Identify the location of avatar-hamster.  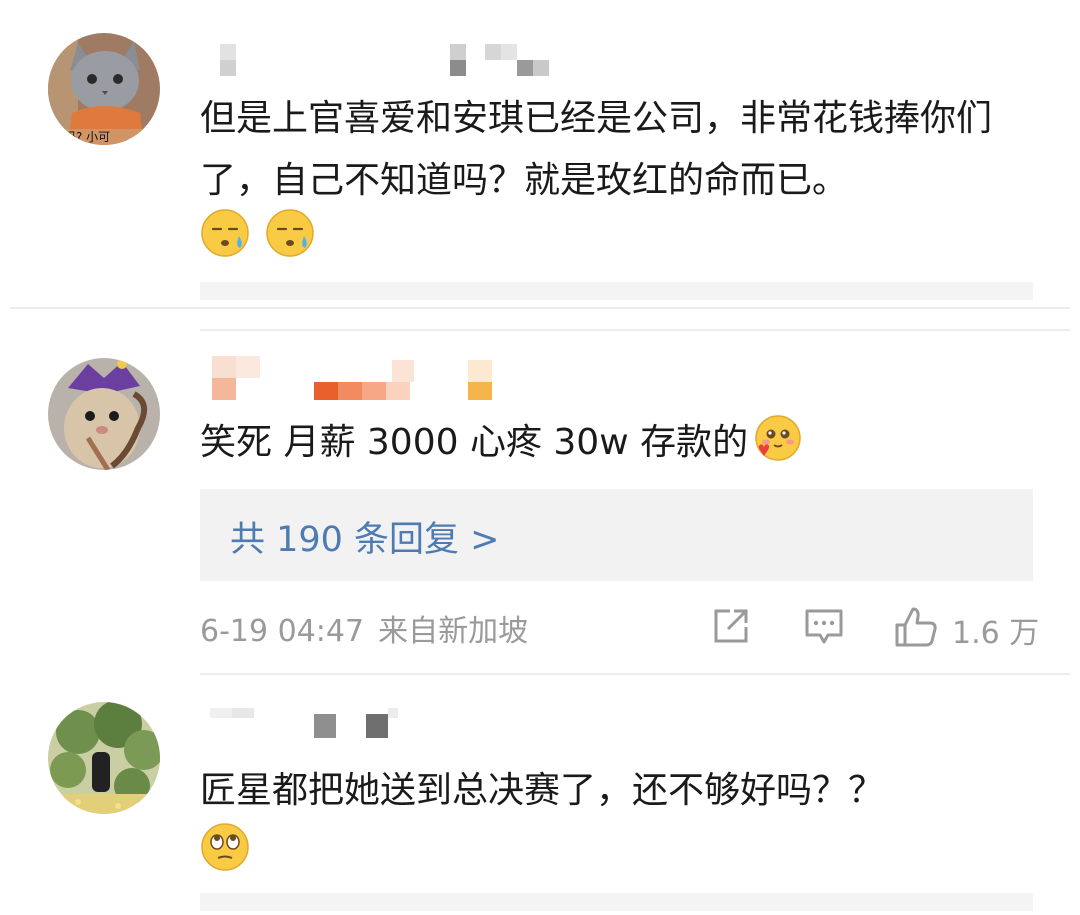
(104, 414).